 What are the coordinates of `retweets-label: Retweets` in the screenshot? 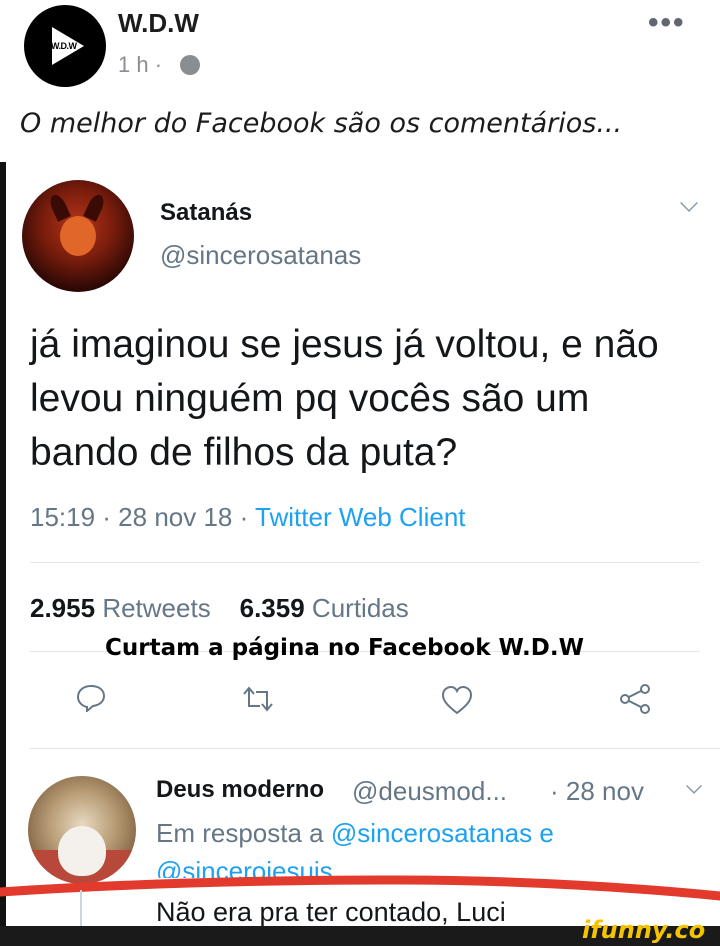 It's located at (156, 608).